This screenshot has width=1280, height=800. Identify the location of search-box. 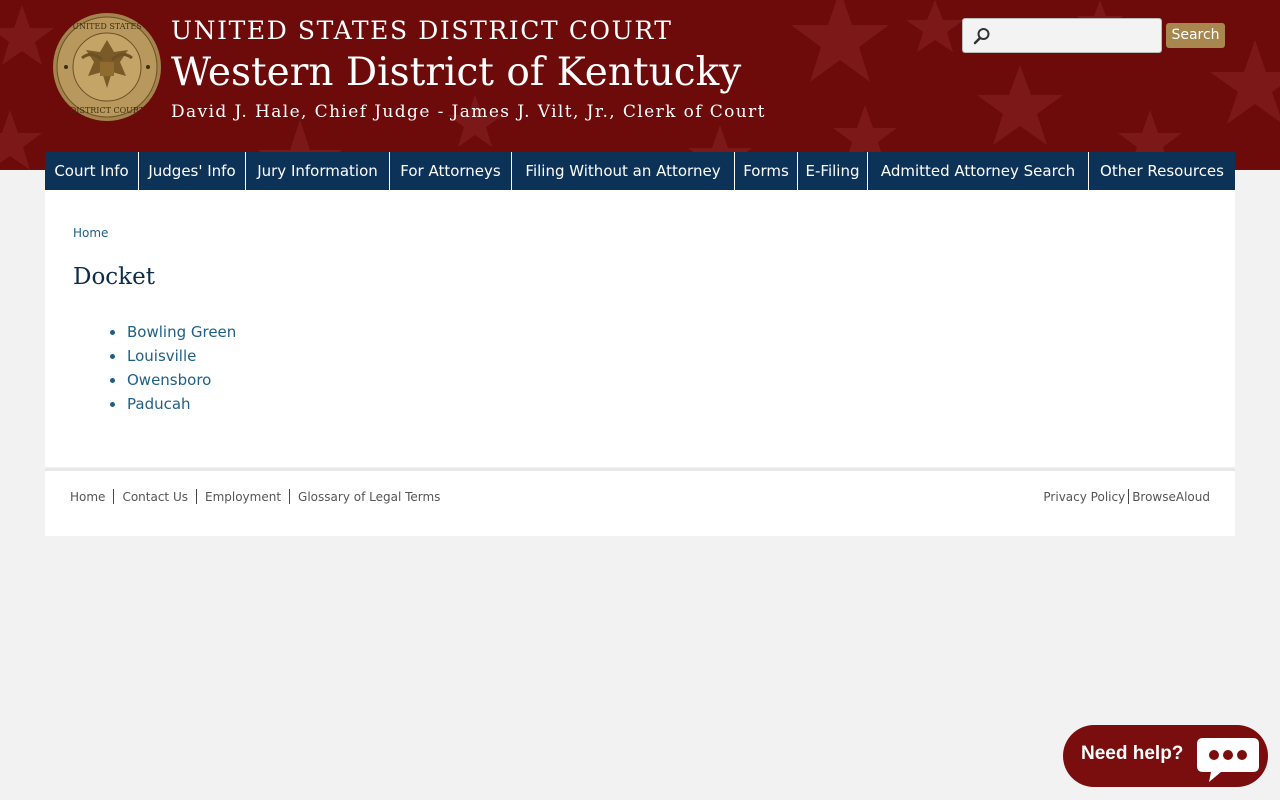
(1062, 35).